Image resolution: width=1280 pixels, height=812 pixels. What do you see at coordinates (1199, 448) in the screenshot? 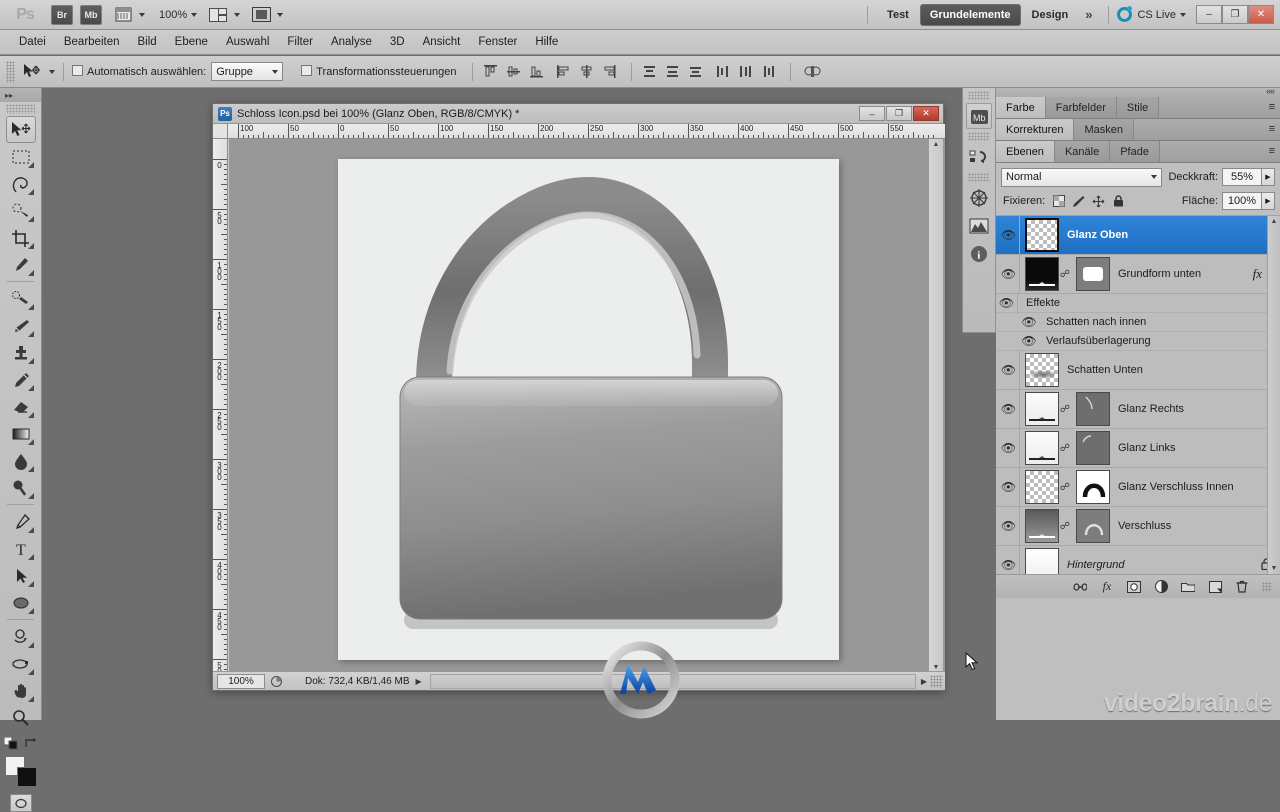
I see `layer-name: Glanz Links` at bounding box center [1199, 448].